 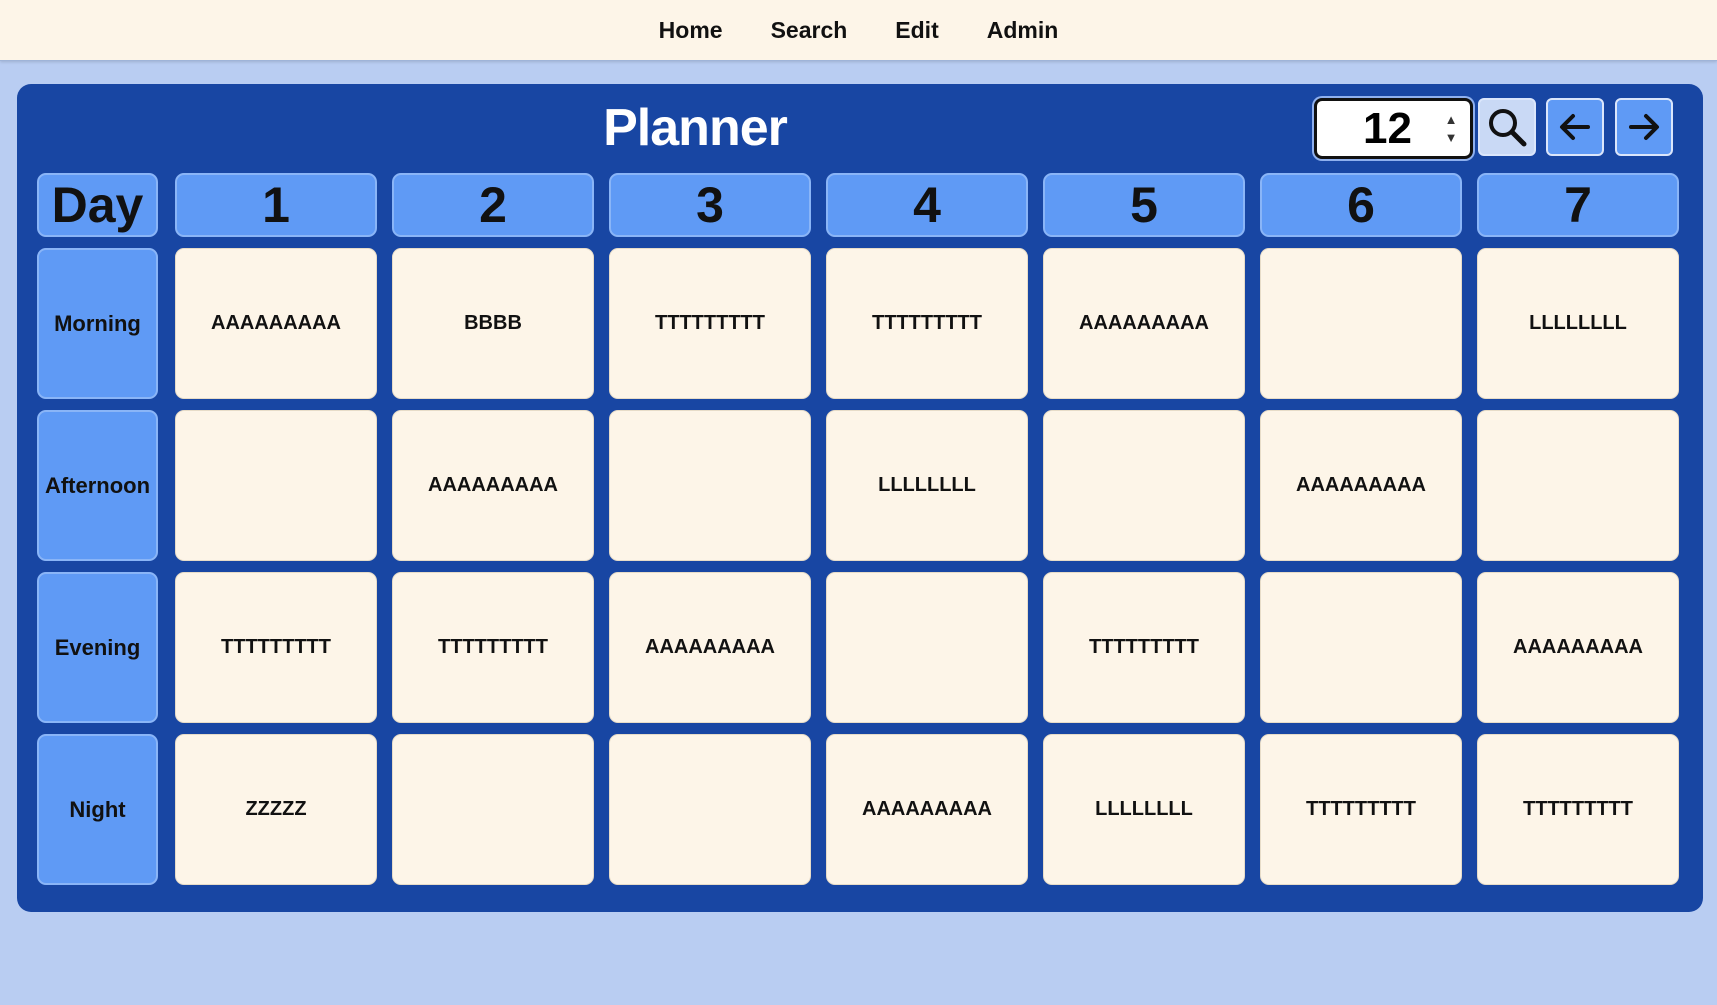 What do you see at coordinates (1361, 205) in the screenshot?
I see `day-header-6: 6` at bounding box center [1361, 205].